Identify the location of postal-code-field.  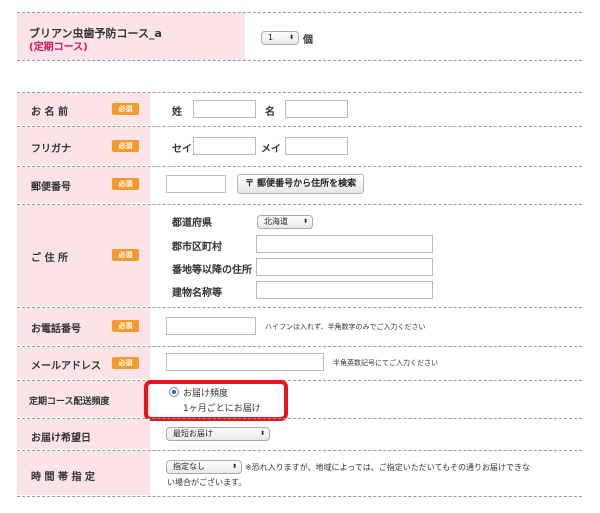
(196, 184).